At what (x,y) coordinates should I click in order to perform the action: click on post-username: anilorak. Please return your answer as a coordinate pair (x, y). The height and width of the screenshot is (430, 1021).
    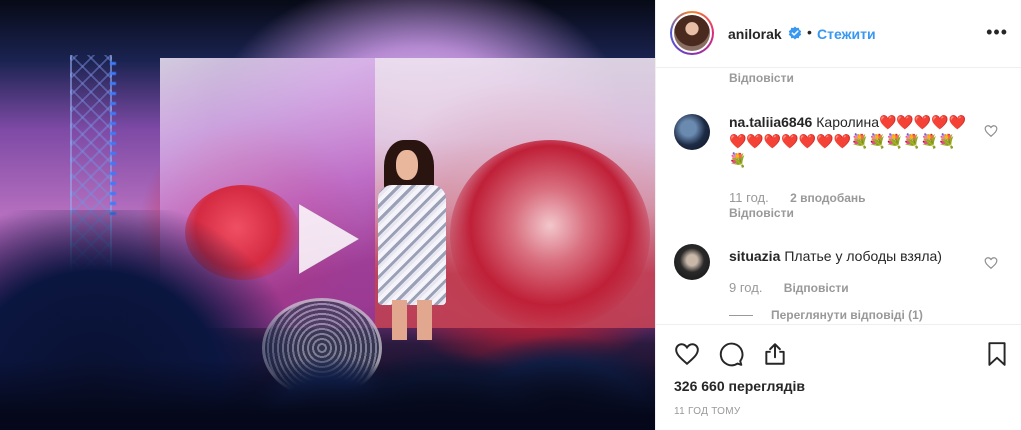
    Looking at the image, I should click on (755, 34).